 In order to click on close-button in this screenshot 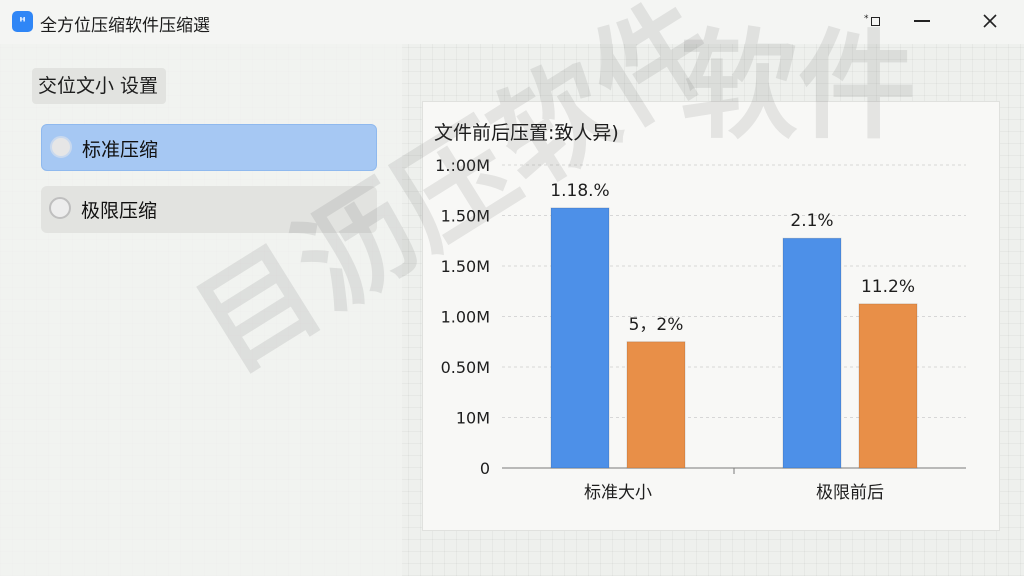, I will do `click(990, 21)`.